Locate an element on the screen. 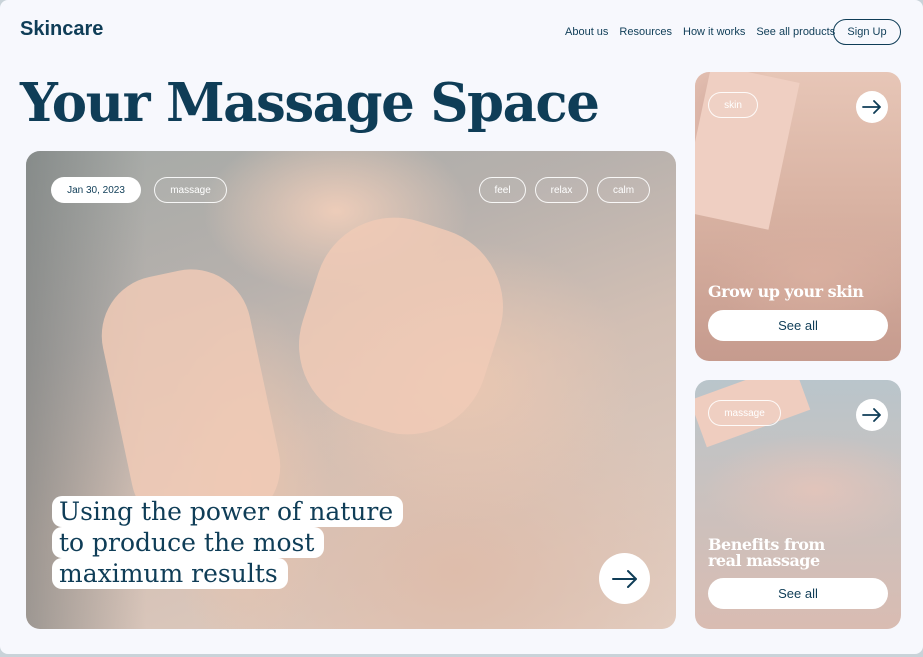 The image size is (923, 657). skin-card-tag: skin is located at coordinates (733, 105).